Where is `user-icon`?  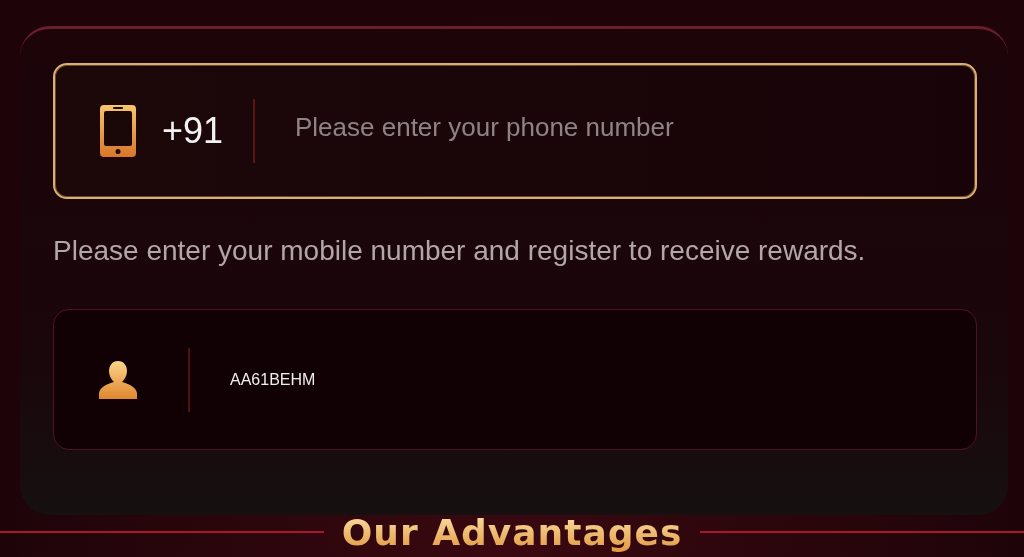
user-icon is located at coordinates (118, 379).